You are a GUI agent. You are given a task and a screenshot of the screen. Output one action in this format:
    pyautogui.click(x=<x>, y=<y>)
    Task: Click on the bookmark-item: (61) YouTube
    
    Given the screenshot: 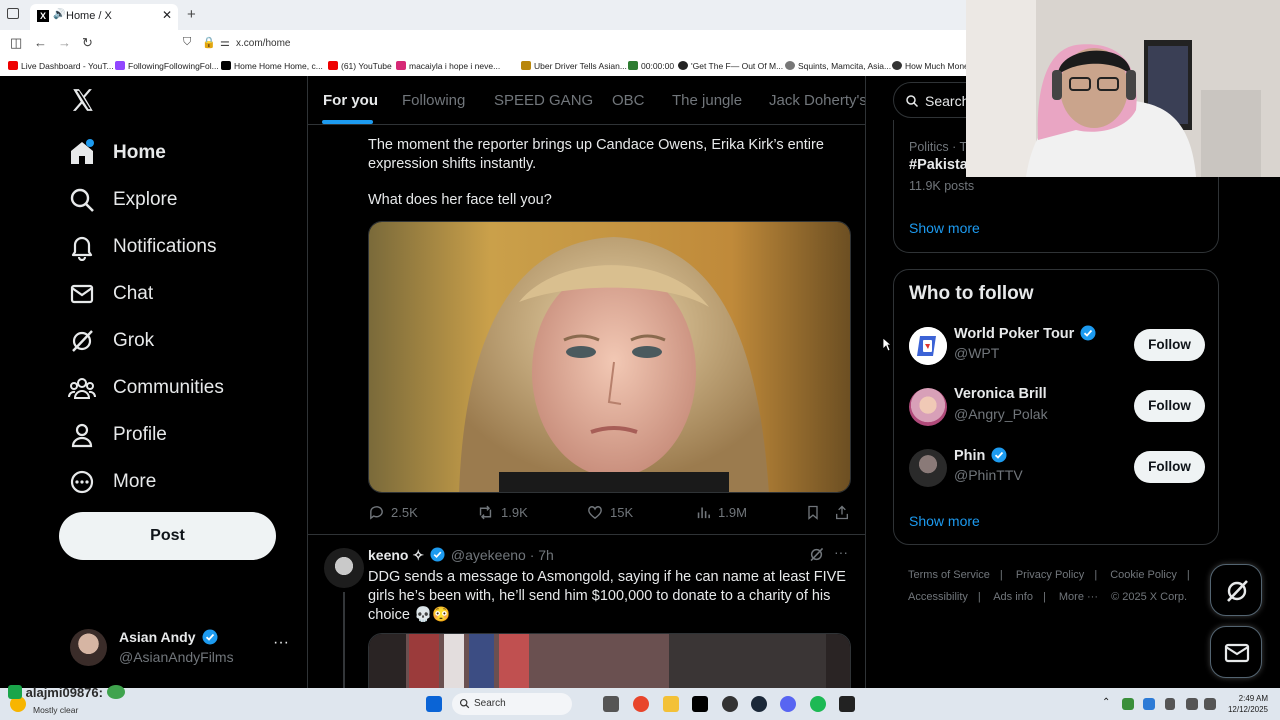 What is the action you would take?
    pyautogui.click(x=360, y=66)
    